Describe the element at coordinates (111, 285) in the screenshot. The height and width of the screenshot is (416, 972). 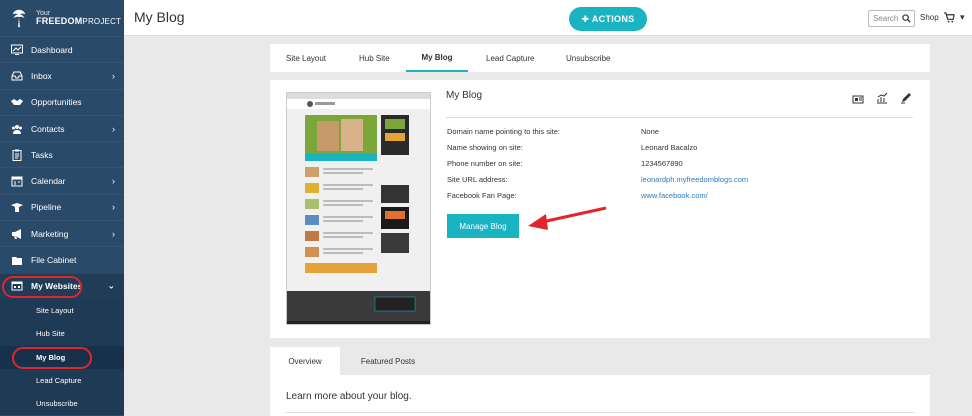
I see `chevron-down-icon: ⌄` at that location.